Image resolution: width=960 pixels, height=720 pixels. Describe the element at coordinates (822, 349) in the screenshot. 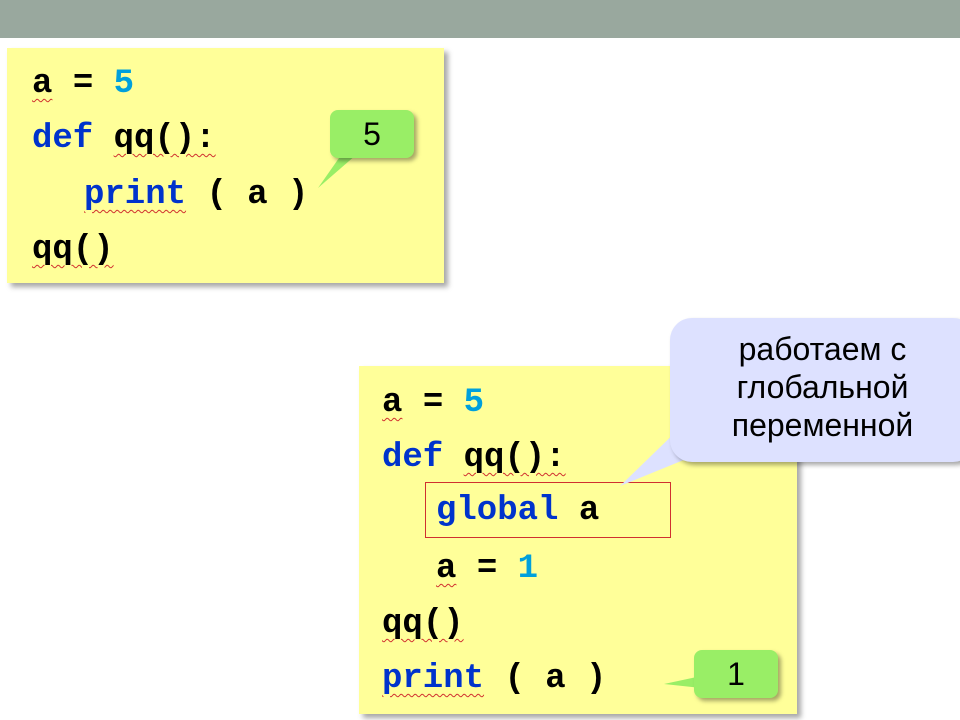

I see `note-line: работаем с` at that location.